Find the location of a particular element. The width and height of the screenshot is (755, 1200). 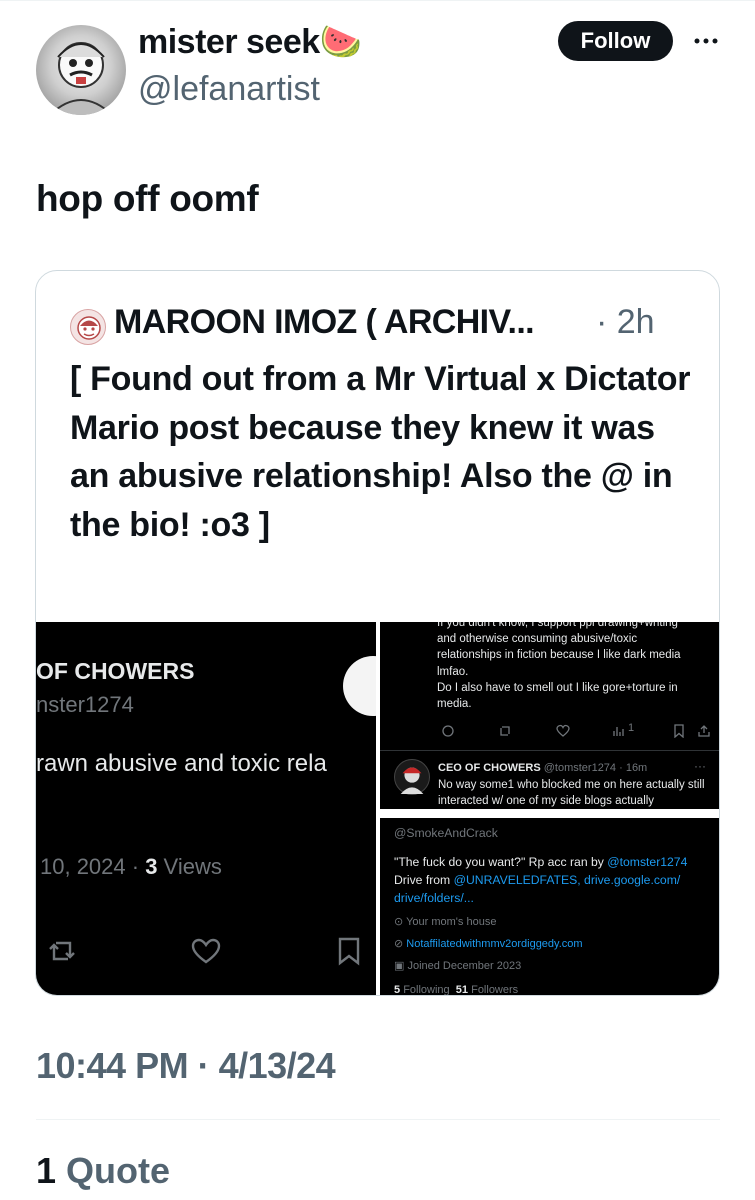

image-bio-link: , drive.google.com/ is located at coordinates (629, 880).